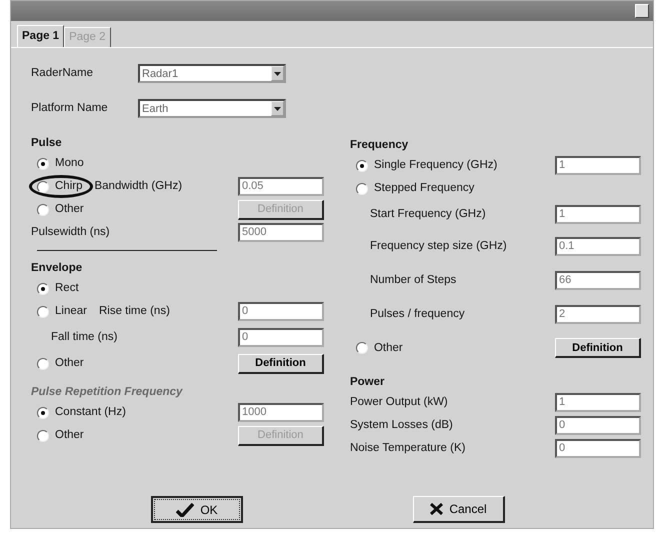 The image size is (658, 533). Describe the element at coordinates (212, 108) in the screenshot. I see `dropdown-field: Earth` at that location.